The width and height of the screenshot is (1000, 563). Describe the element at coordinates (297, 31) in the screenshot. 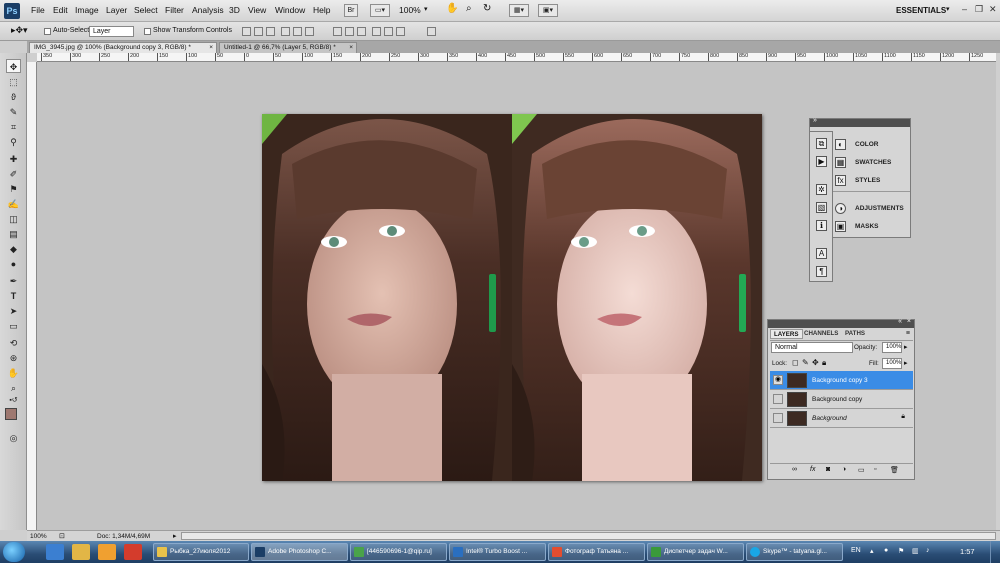

I see `align-hcenter-icon` at that location.